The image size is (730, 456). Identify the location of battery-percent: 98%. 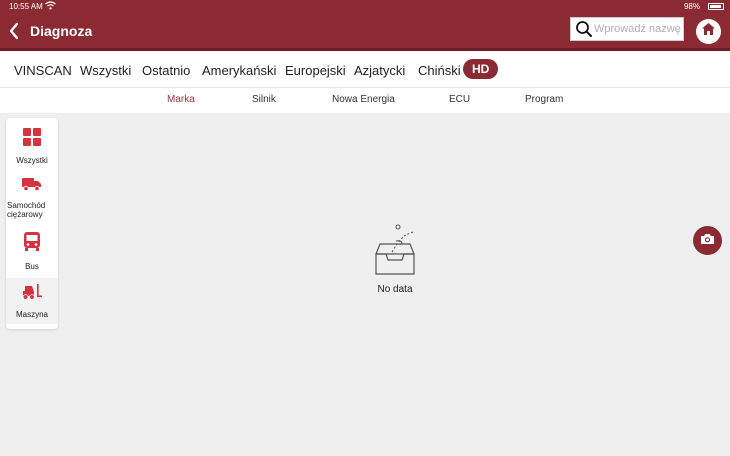
(691, 6).